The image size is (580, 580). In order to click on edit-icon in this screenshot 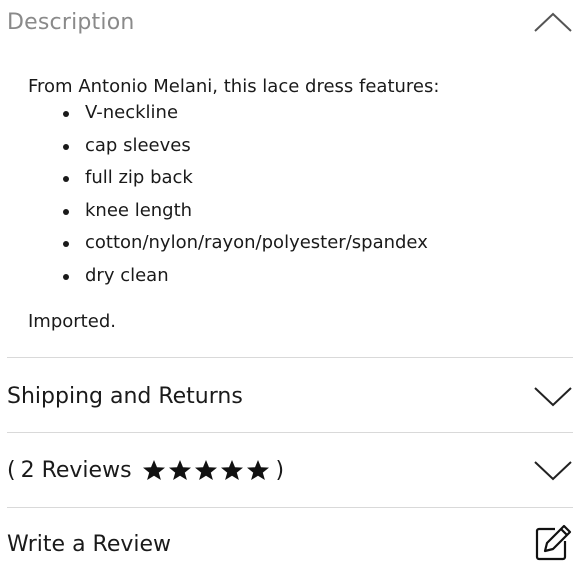, I will do `click(553, 545)`.